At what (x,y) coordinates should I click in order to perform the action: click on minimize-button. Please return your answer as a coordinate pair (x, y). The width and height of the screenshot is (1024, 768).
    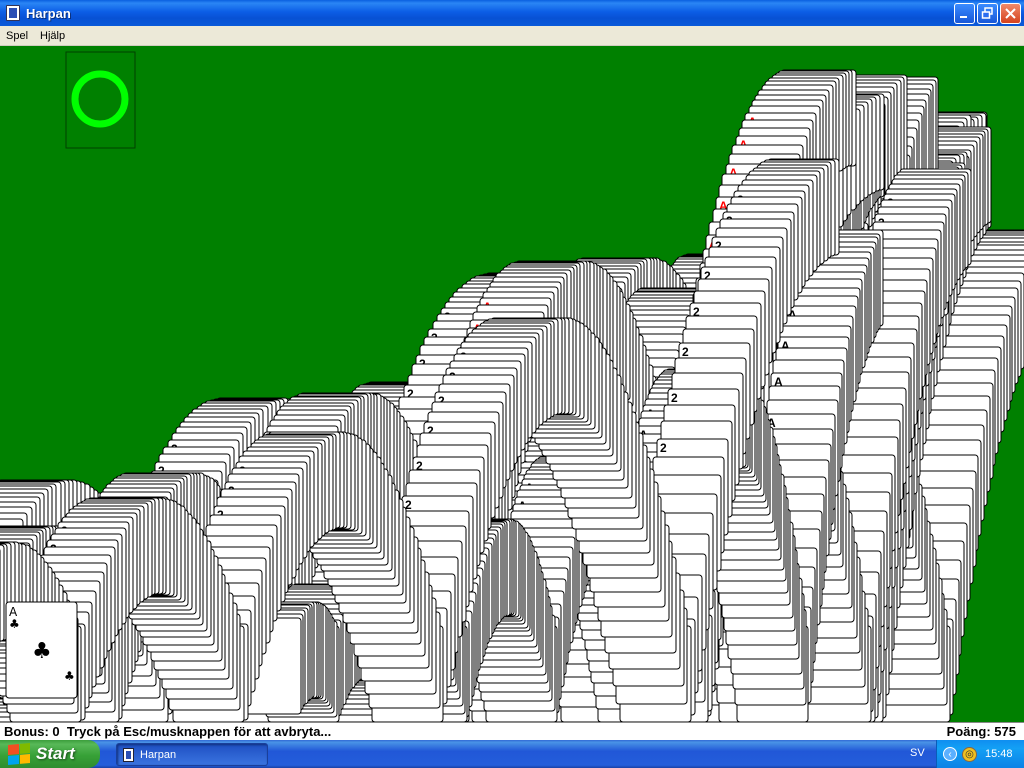
    Looking at the image, I should click on (964, 13).